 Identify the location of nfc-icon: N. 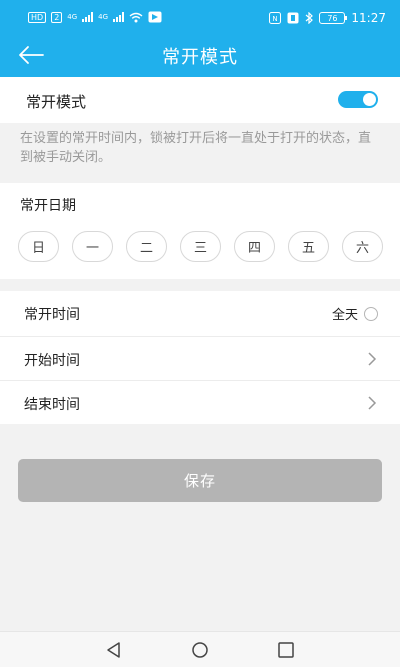
(275, 18).